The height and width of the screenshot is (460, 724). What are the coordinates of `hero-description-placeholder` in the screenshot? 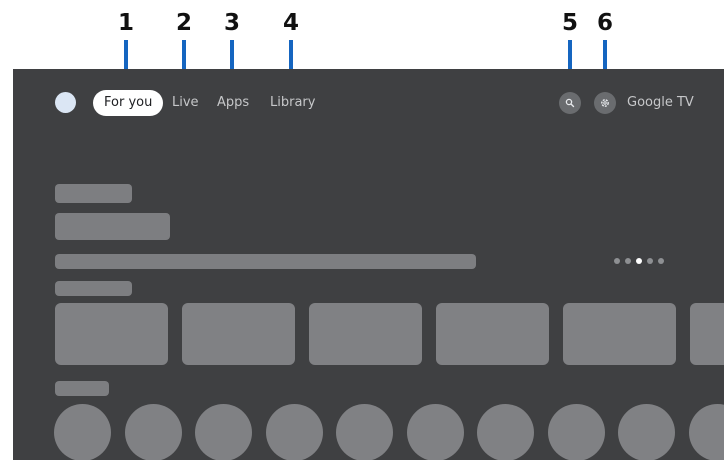 It's located at (265, 261).